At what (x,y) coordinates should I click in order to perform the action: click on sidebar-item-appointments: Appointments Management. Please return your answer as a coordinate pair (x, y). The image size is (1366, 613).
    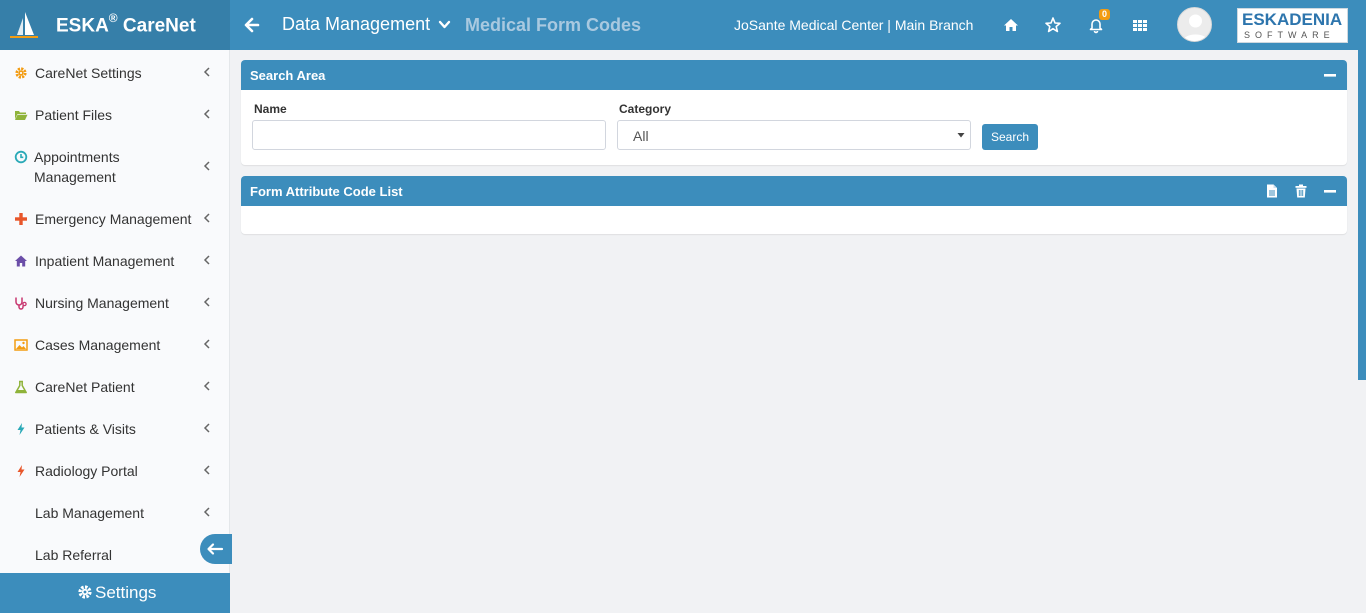
    Looking at the image, I should click on (115, 160).